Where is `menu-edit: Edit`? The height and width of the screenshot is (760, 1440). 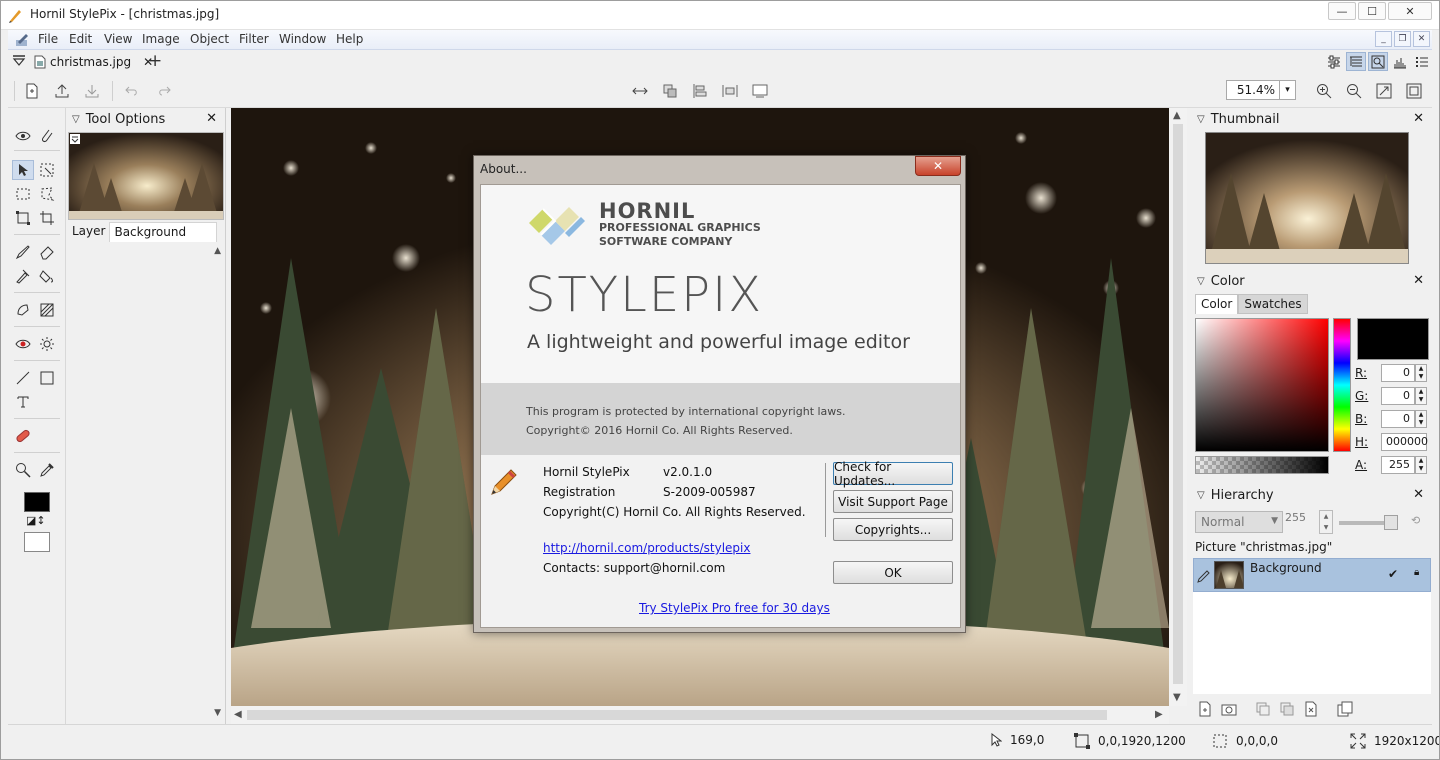 menu-edit: Edit is located at coordinates (80, 39).